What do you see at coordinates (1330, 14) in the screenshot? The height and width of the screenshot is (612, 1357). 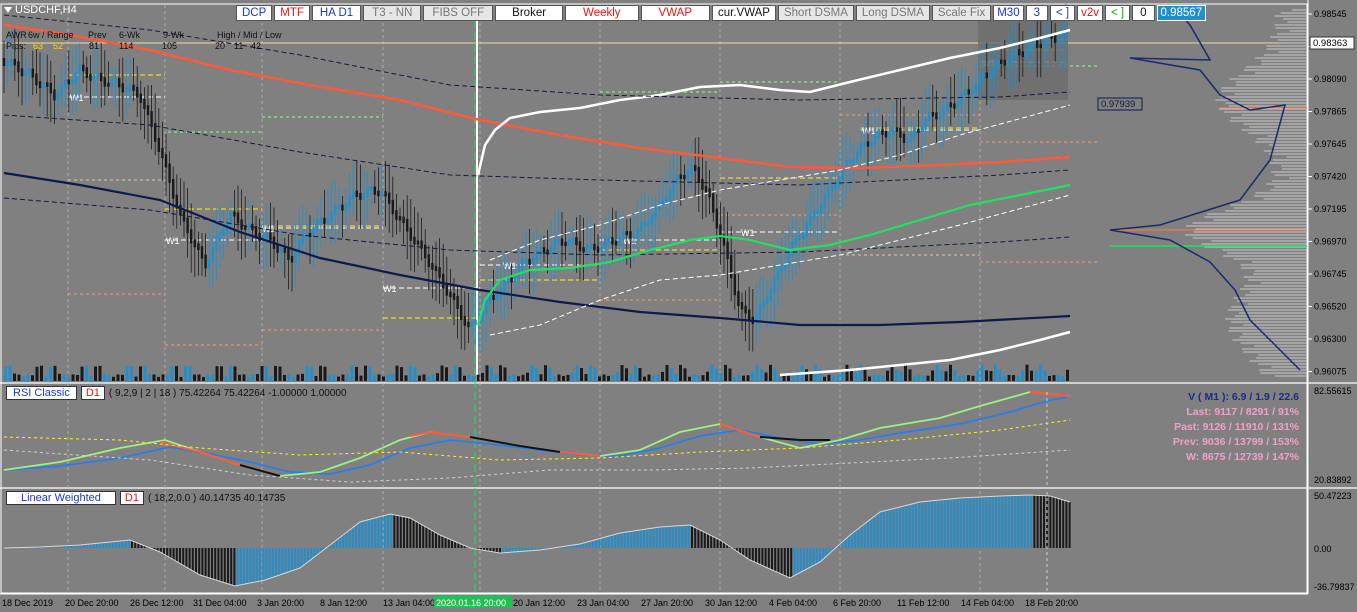 I see `price-axis-label: 0.98545` at bounding box center [1330, 14].